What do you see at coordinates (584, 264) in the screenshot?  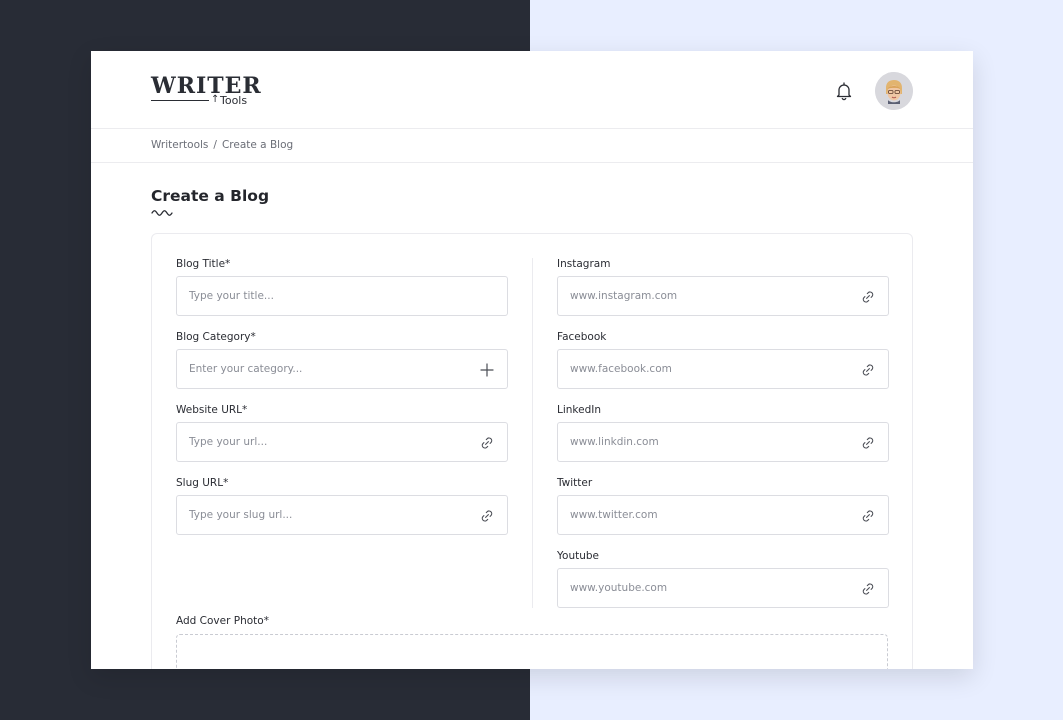 I see `instagram-label: Instagram` at bounding box center [584, 264].